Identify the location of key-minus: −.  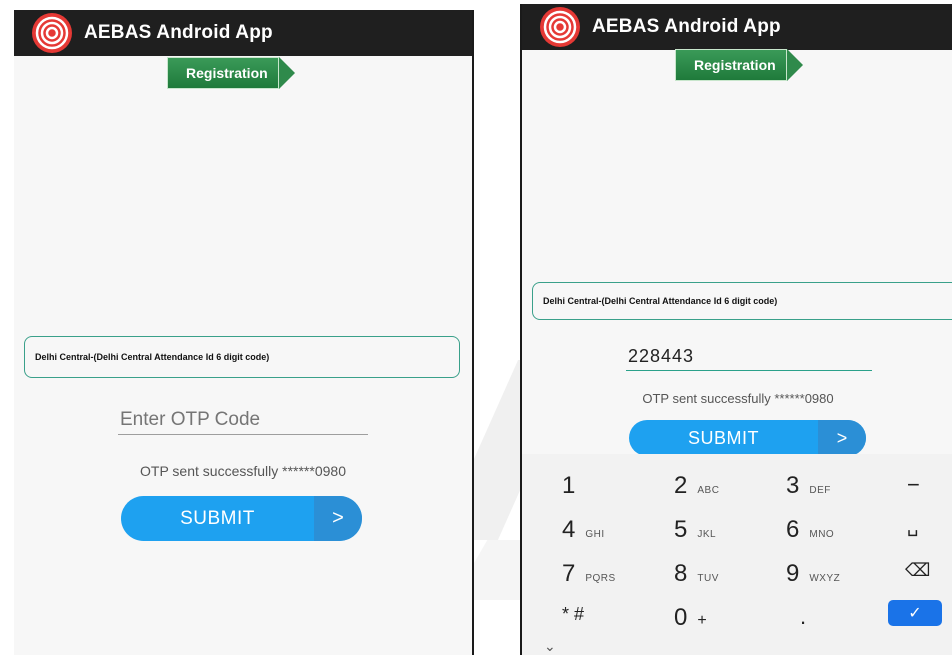
(913, 485).